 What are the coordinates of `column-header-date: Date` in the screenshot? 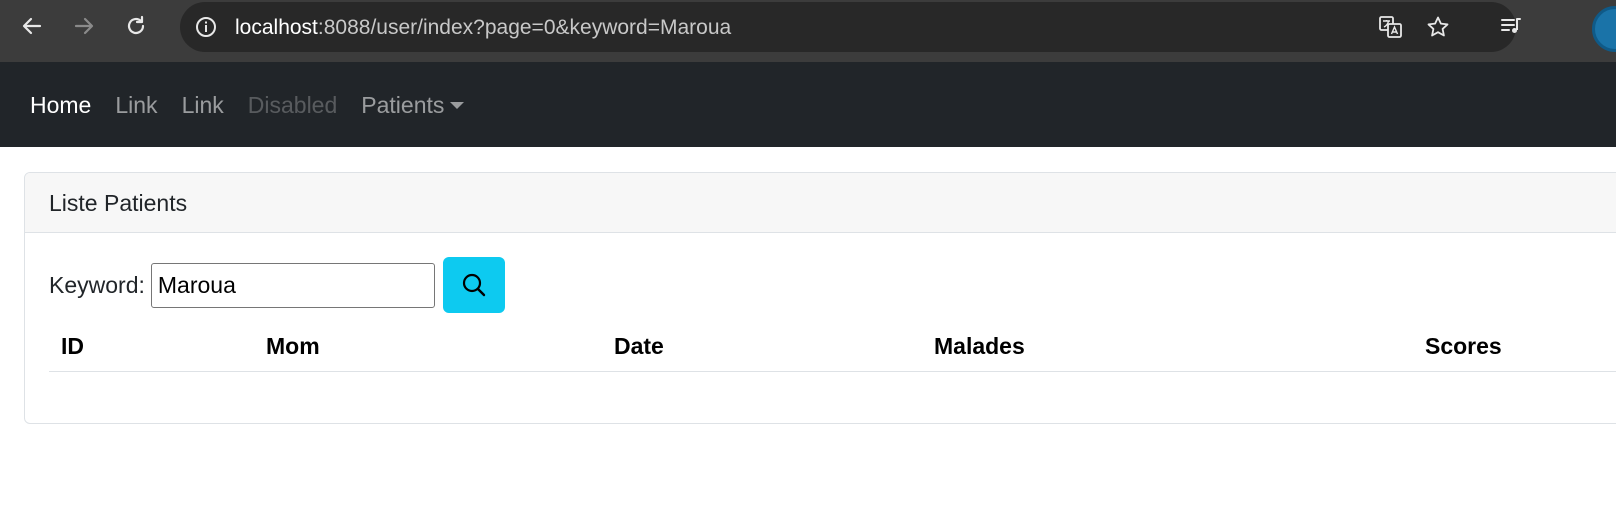 It's located at (639, 346).